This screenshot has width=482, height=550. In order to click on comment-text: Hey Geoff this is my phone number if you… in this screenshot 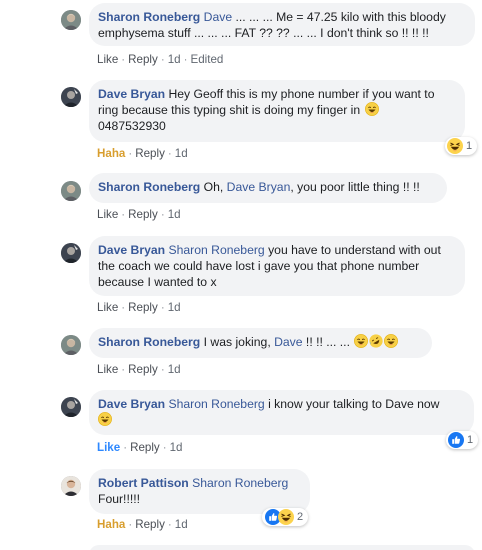, I will do `click(301, 94)`.